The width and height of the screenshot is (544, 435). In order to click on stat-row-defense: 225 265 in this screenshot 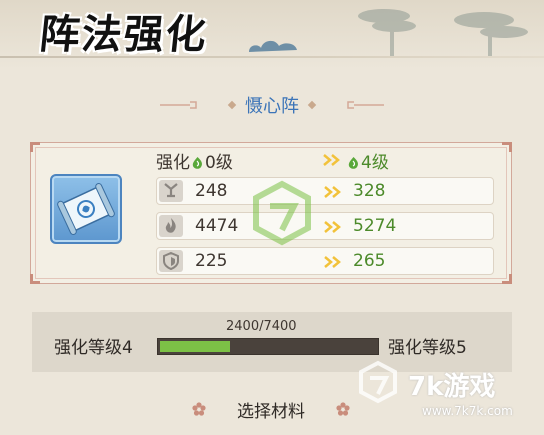, I will do `click(325, 261)`.